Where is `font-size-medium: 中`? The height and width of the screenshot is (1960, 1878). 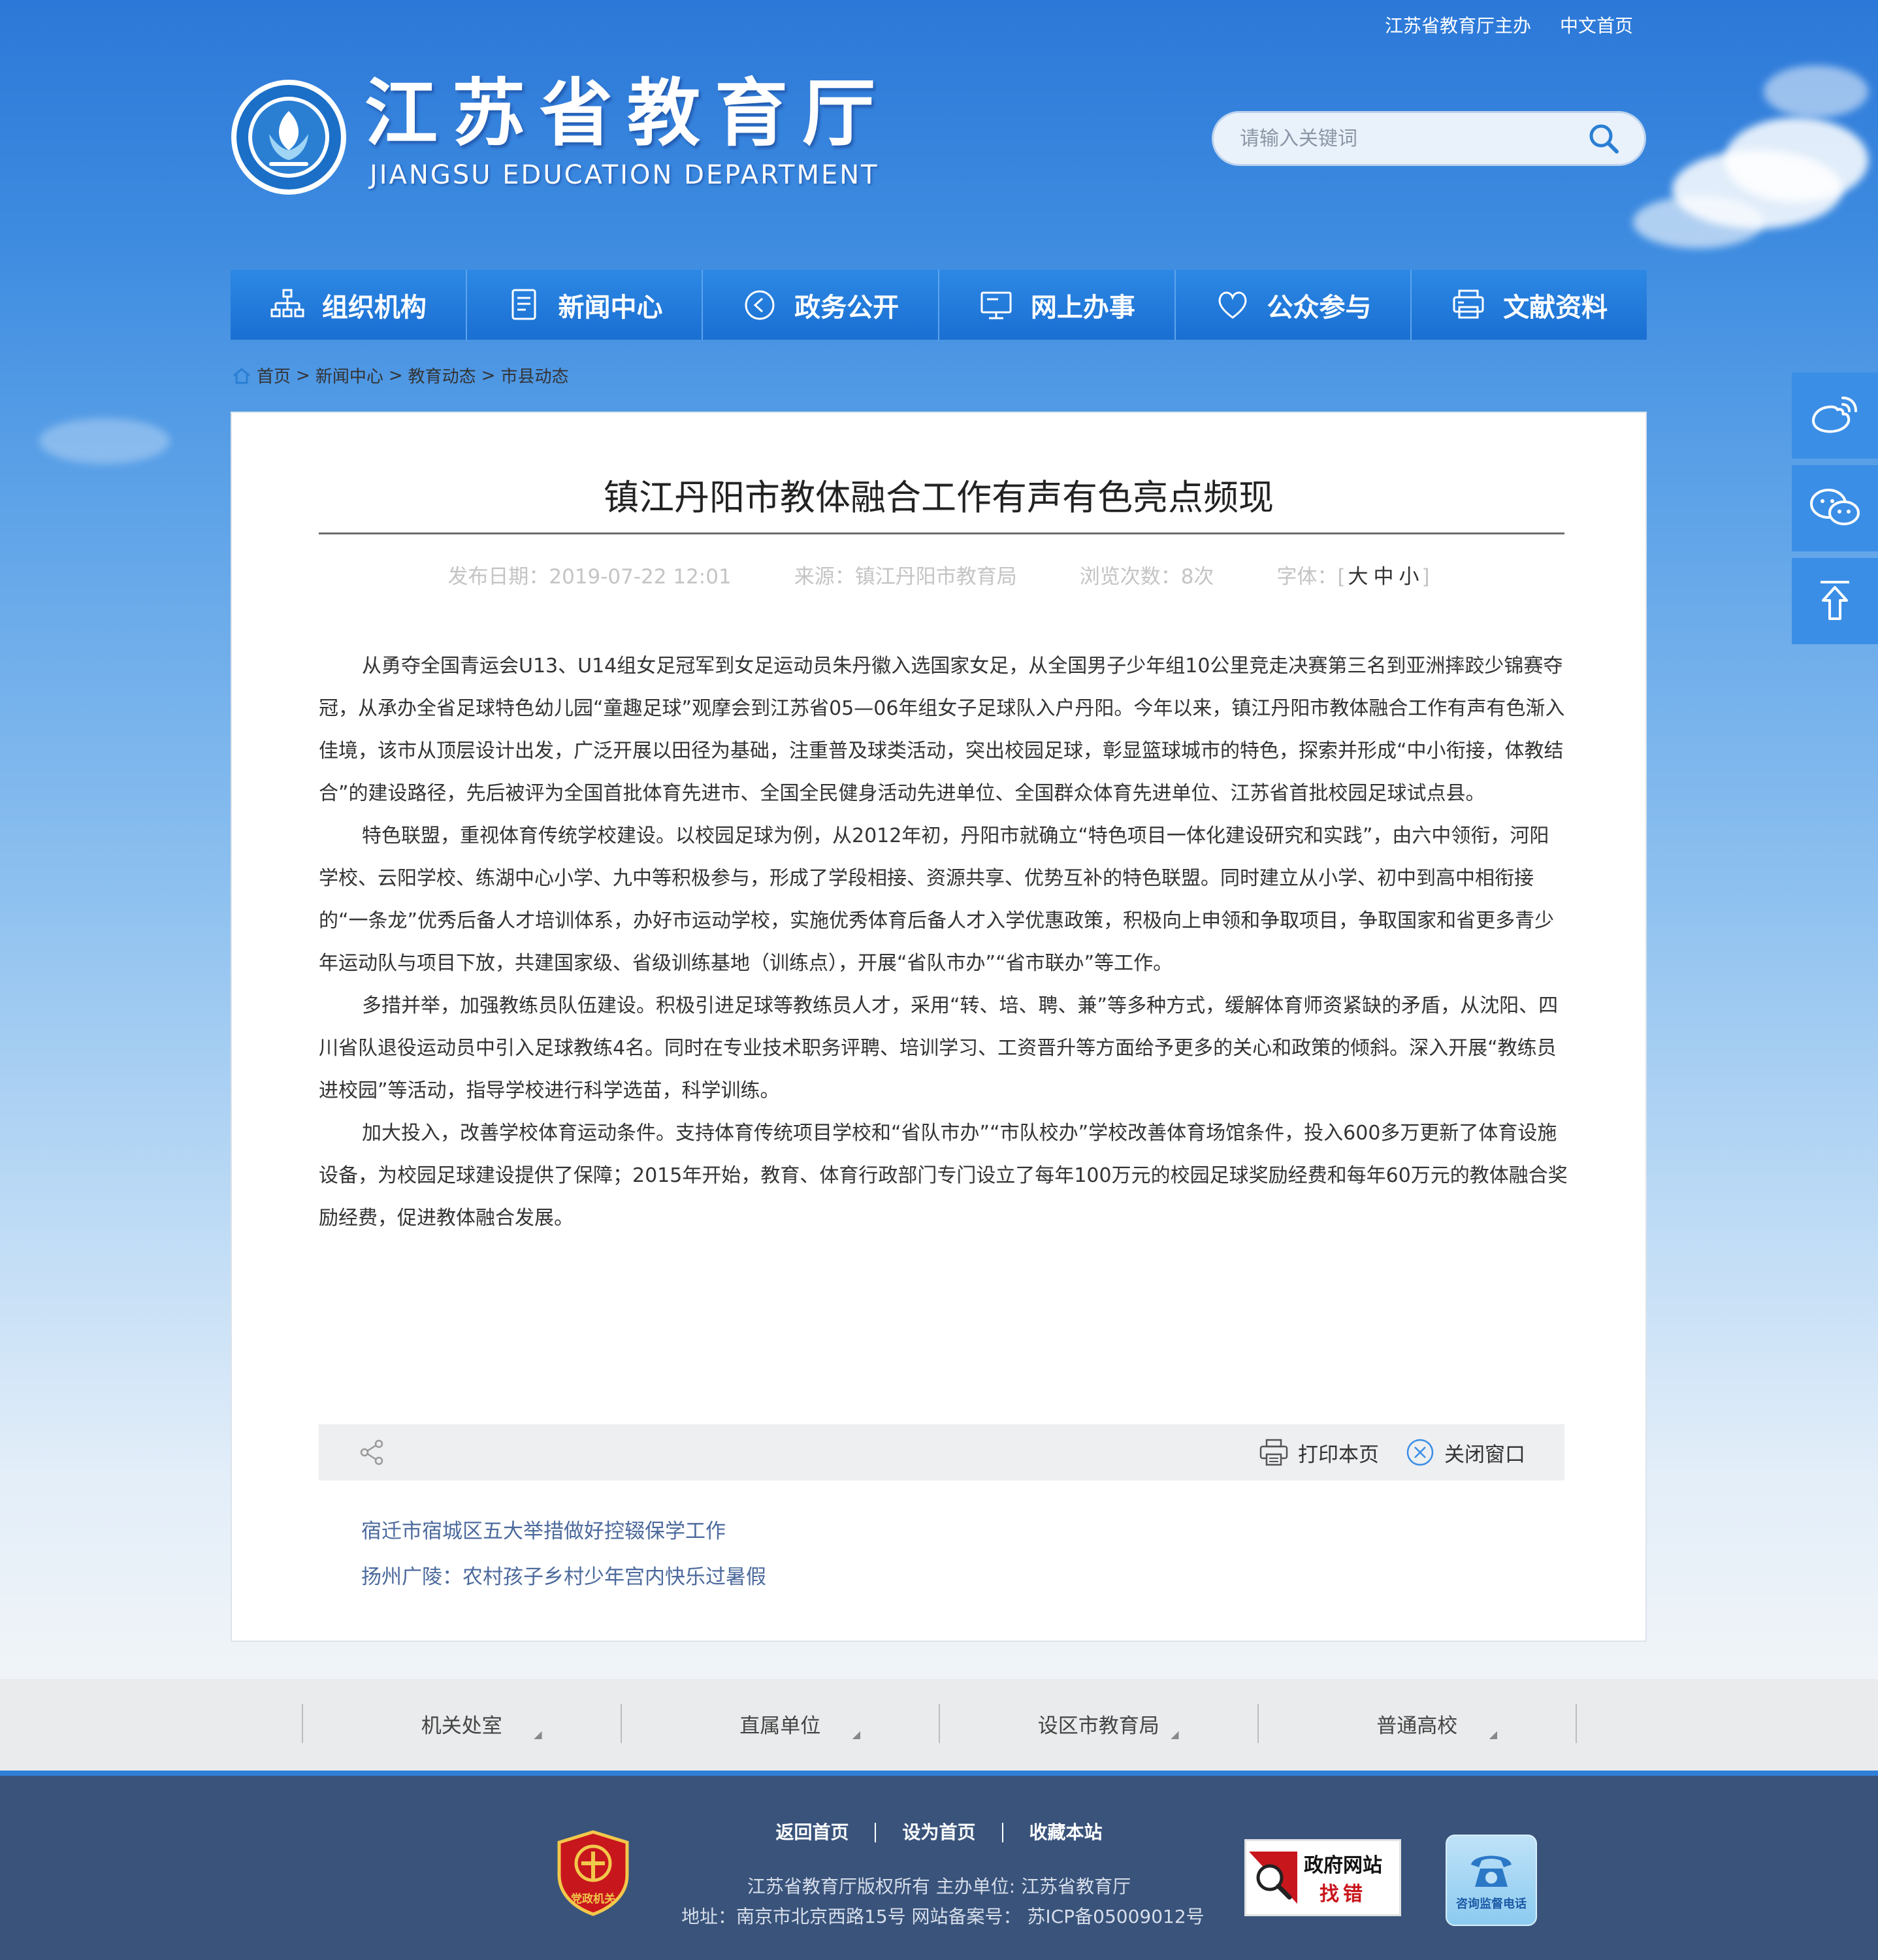 font-size-medium: 中 is located at coordinates (1384, 577).